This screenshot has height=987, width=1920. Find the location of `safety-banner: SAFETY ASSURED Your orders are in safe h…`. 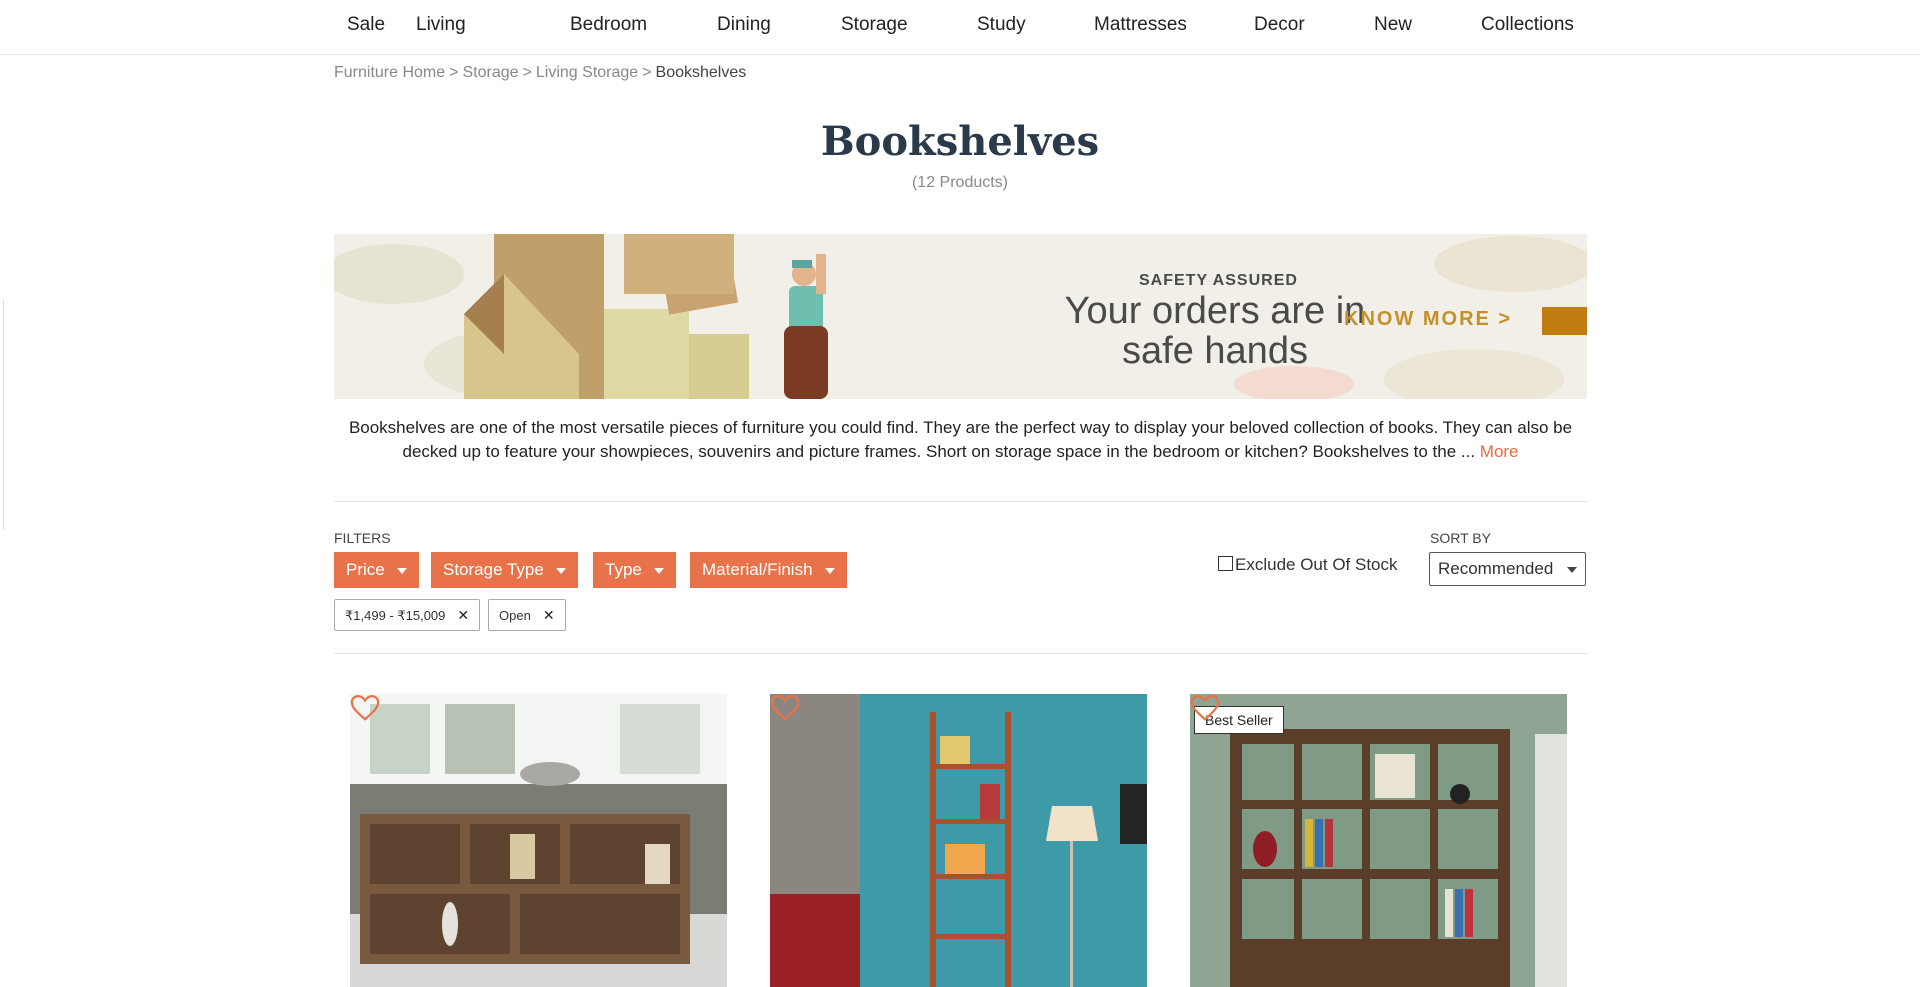

safety-banner: SAFETY ASSURED Your orders are in safe h… is located at coordinates (960, 316).